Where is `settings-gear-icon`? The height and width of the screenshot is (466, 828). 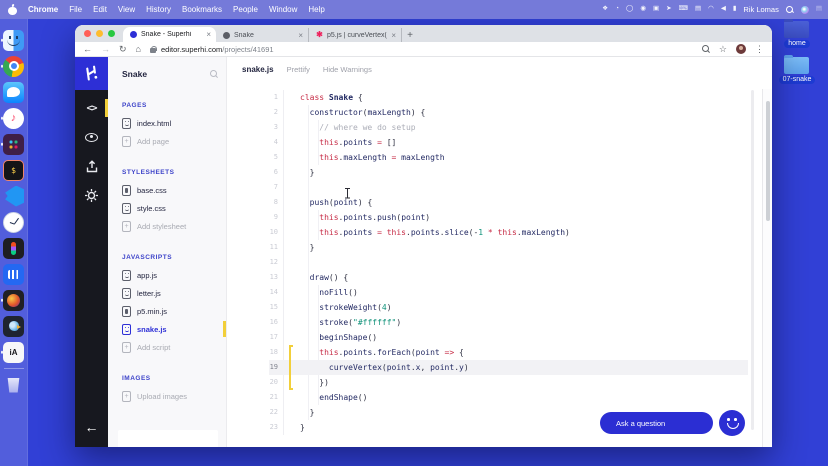 settings-gear-icon is located at coordinates (92, 195).